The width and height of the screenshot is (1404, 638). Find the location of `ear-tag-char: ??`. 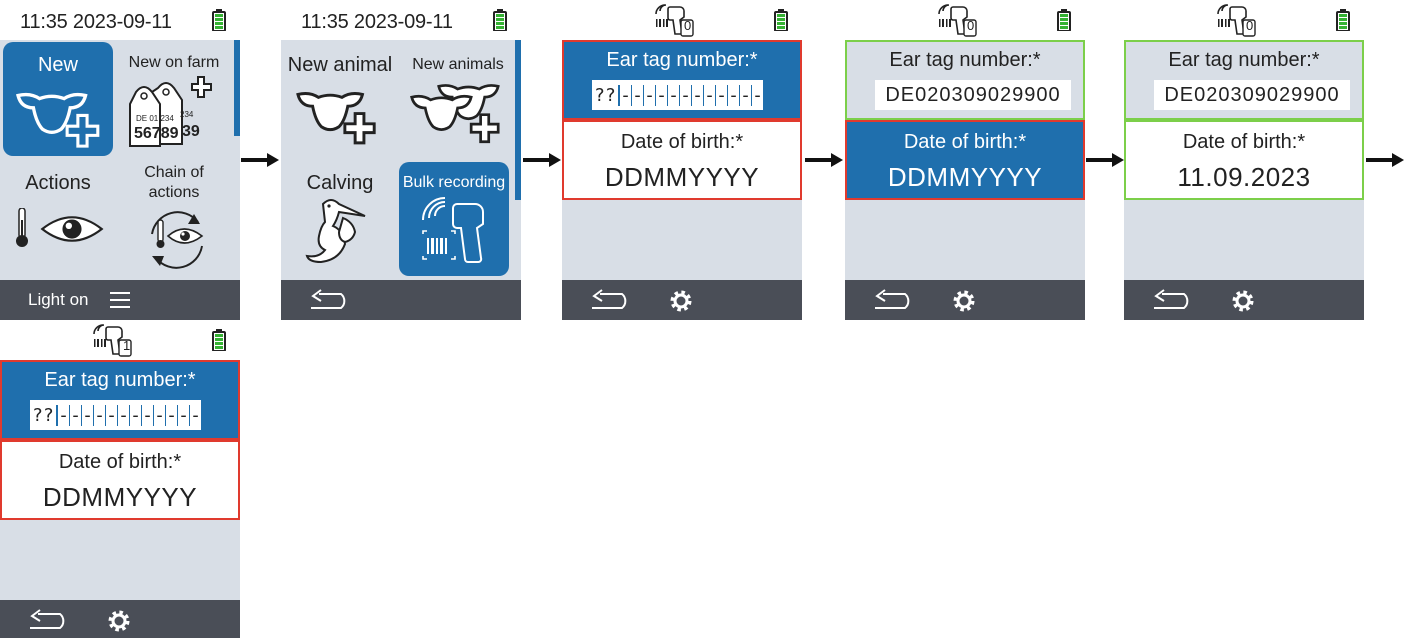

ear-tag-char: ?? is located at coordinates (44, 415).